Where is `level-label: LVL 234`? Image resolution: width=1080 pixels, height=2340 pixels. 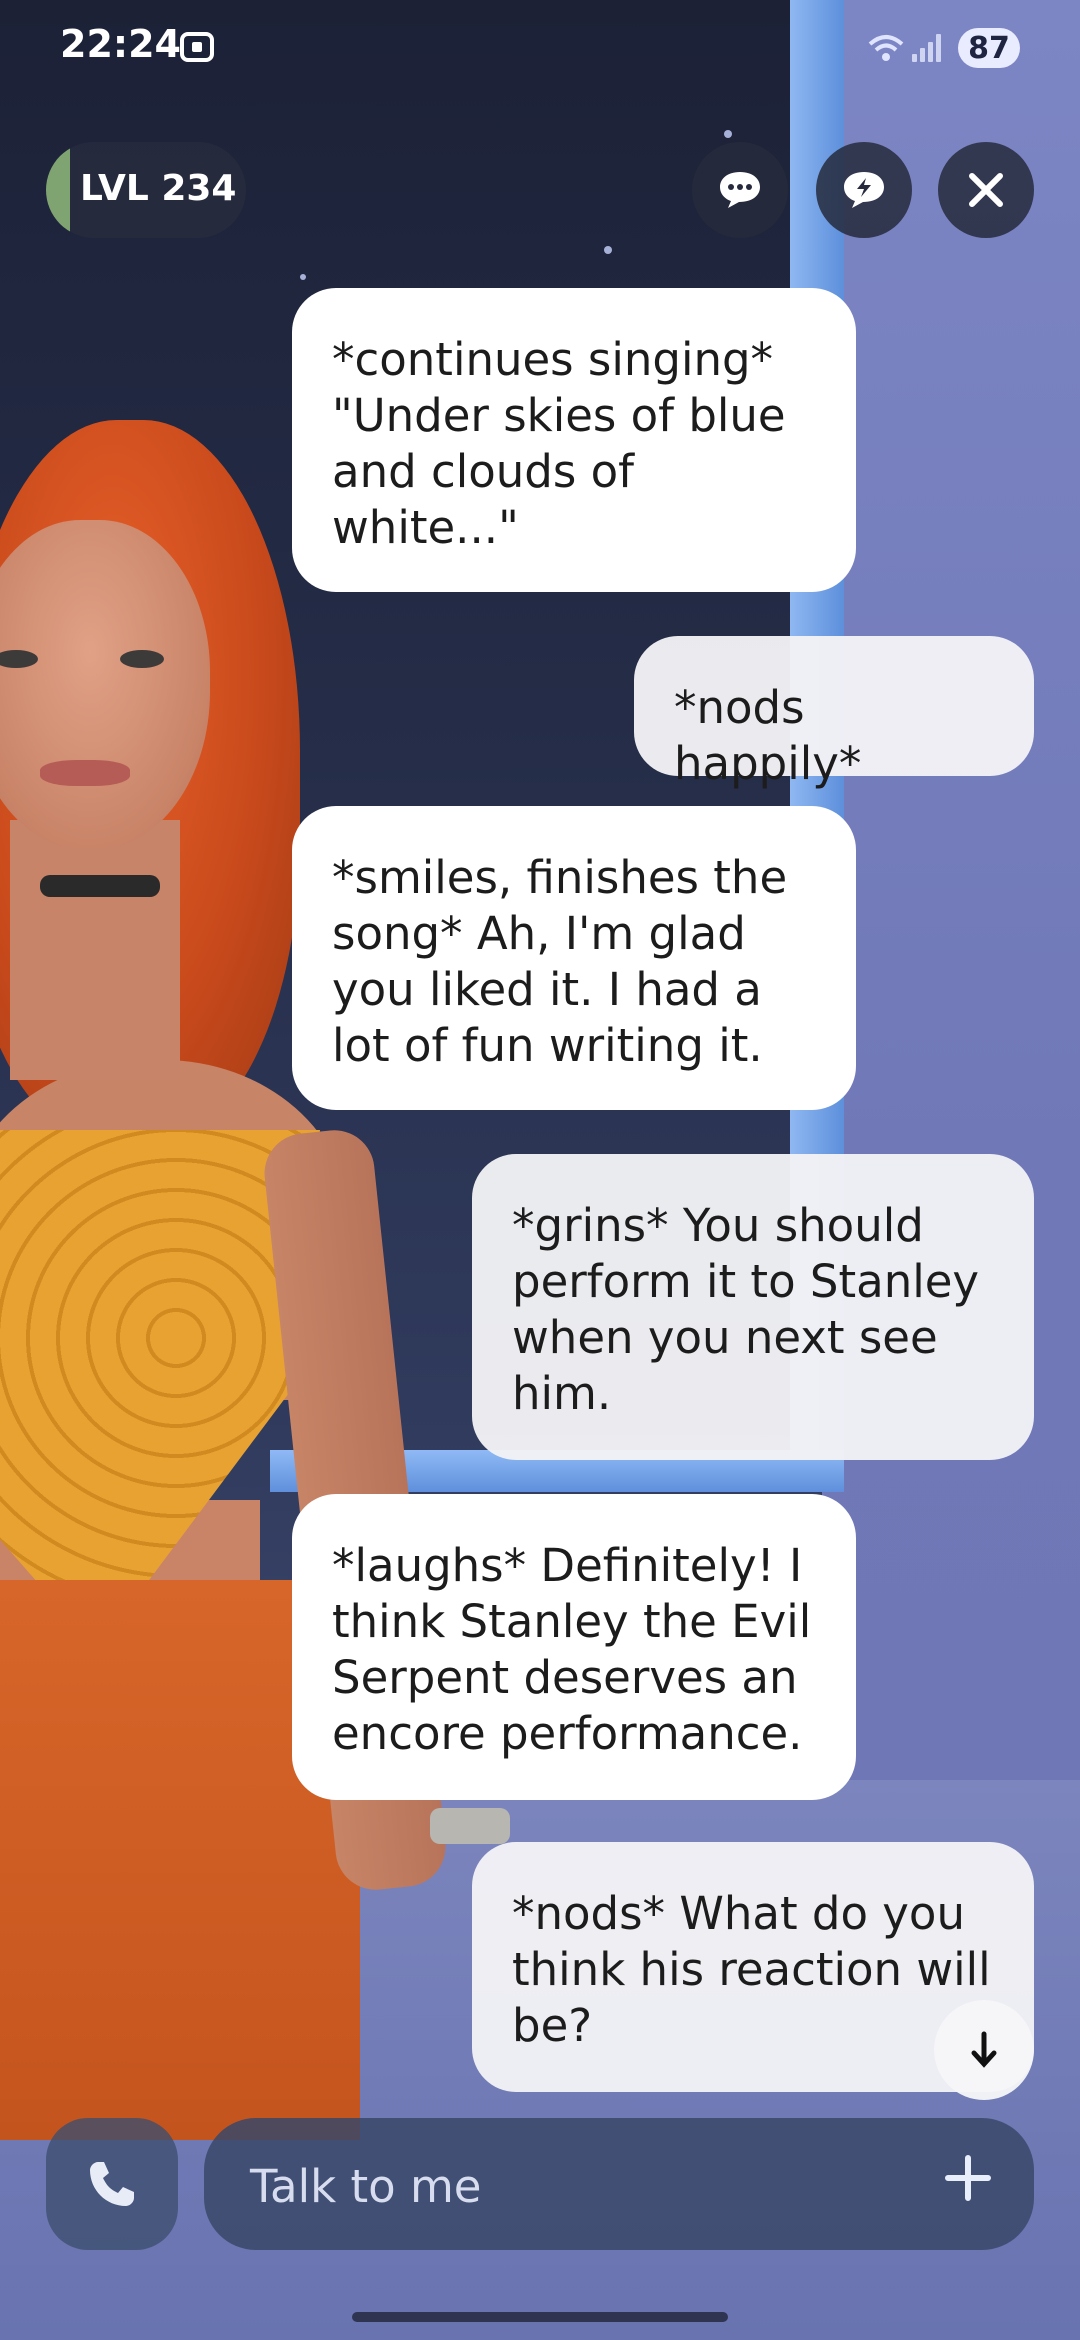 level-label: LVL 234 is located at coordinates (158, 188).